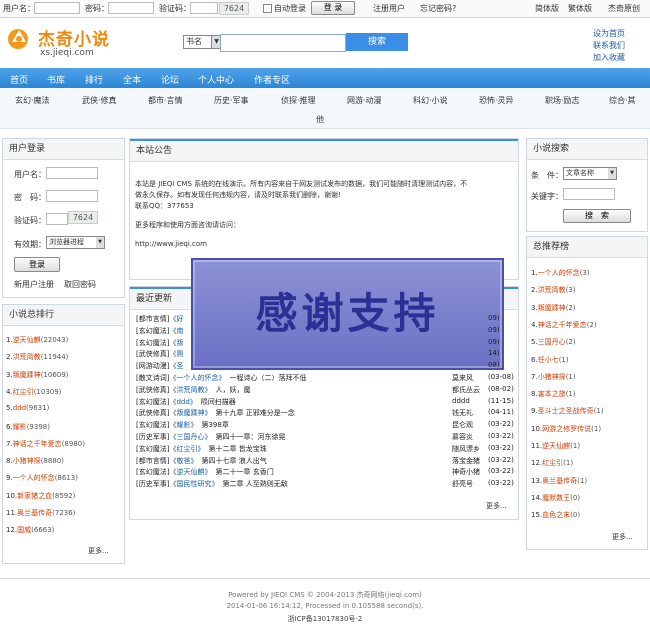 The image size is (650, 640). Describe the element at coordinates (19, 38) in the screenshot. I see `logo-icon` at that location.